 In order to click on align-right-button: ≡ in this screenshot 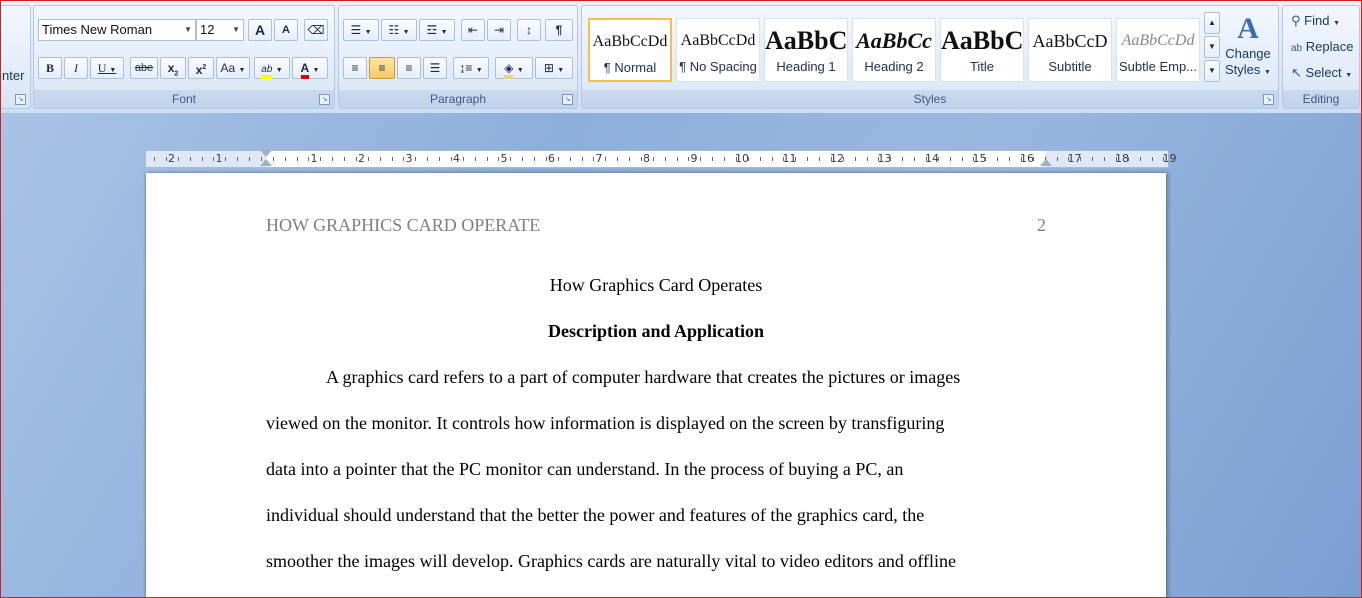, I will do `click(409, 68)`.